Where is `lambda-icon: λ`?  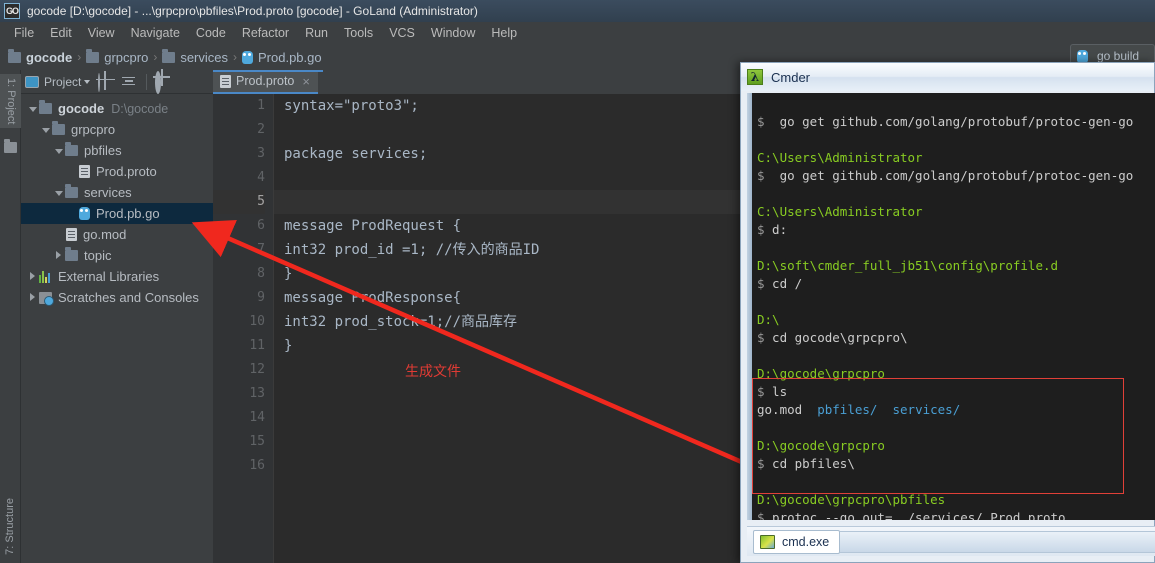
lambda-icon: λ is located at coordinates (755, 77).